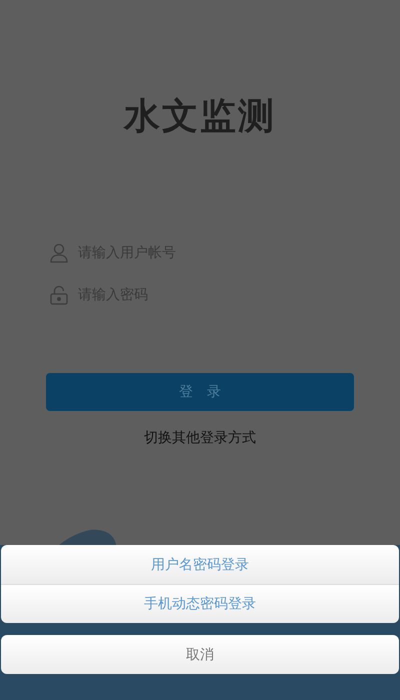 The height and width of the screenshot is (700, 400). What do you see at coordinates (200, 564) in the screenshot?
I see `login-option: 用户名密码登录` at bounding box center [200, 564].